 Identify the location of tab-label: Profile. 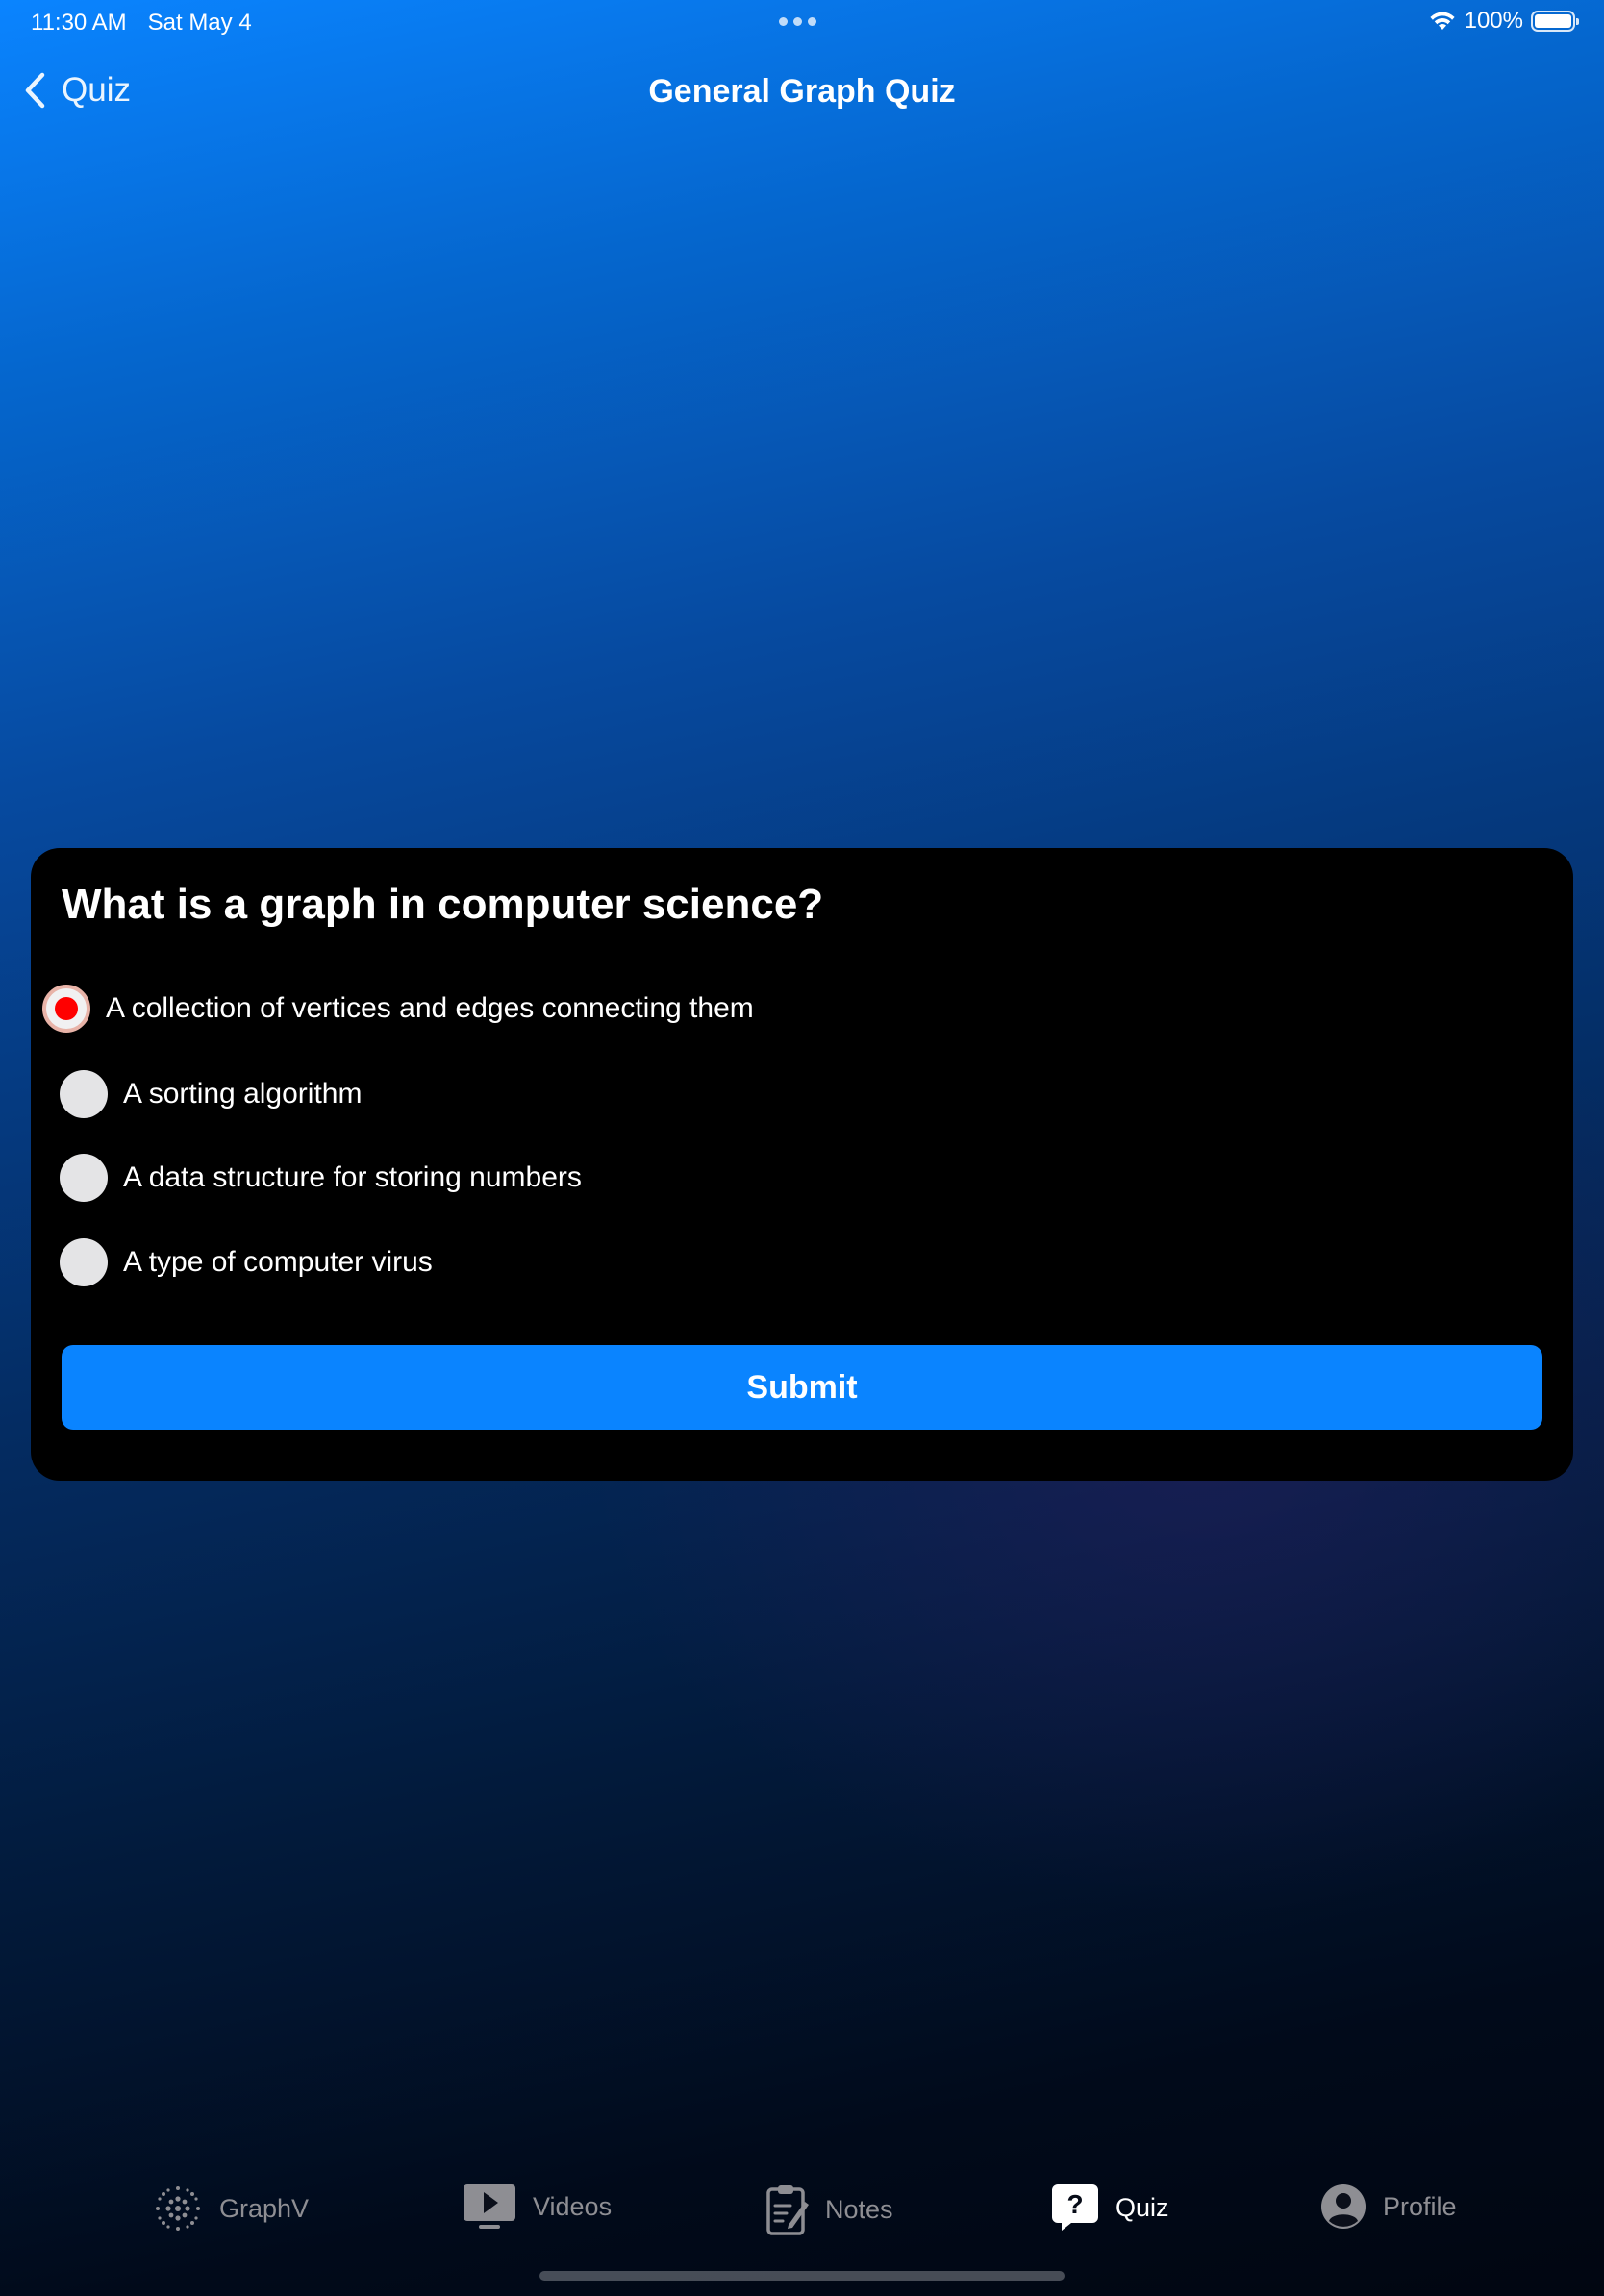
(1420, 2206).